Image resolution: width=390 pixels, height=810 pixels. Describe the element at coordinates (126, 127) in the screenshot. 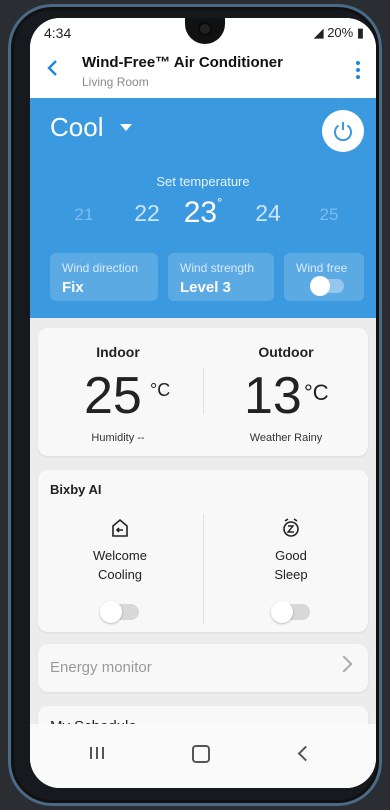

I see `chevron-down-icon` at that location.